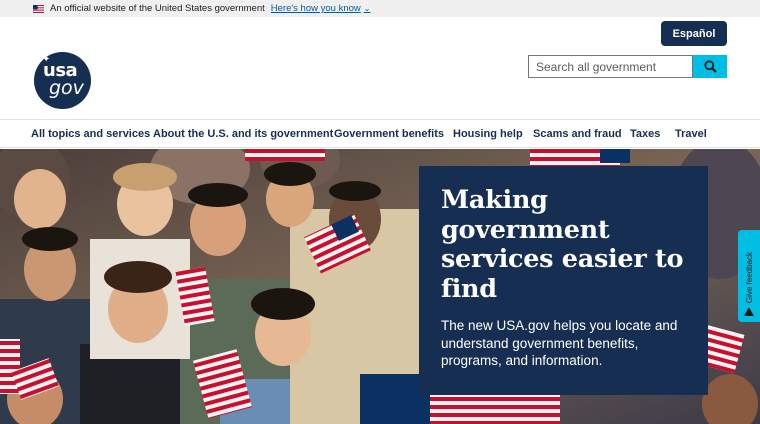 This screenshot has height=424, width=760. I want to click on chevron-down-icon: ⌄, so click(367, 8).